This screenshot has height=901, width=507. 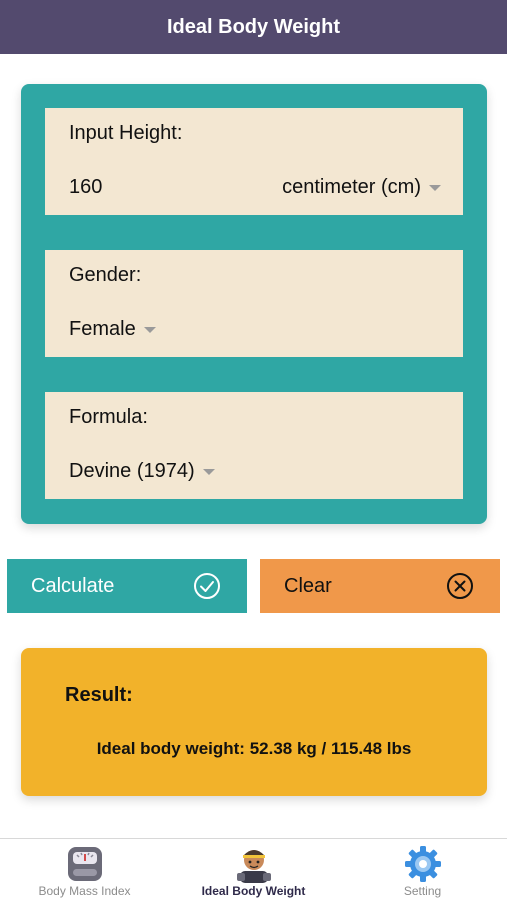 I want to click on formula-label: Formula:, so click(x=108, y=417).